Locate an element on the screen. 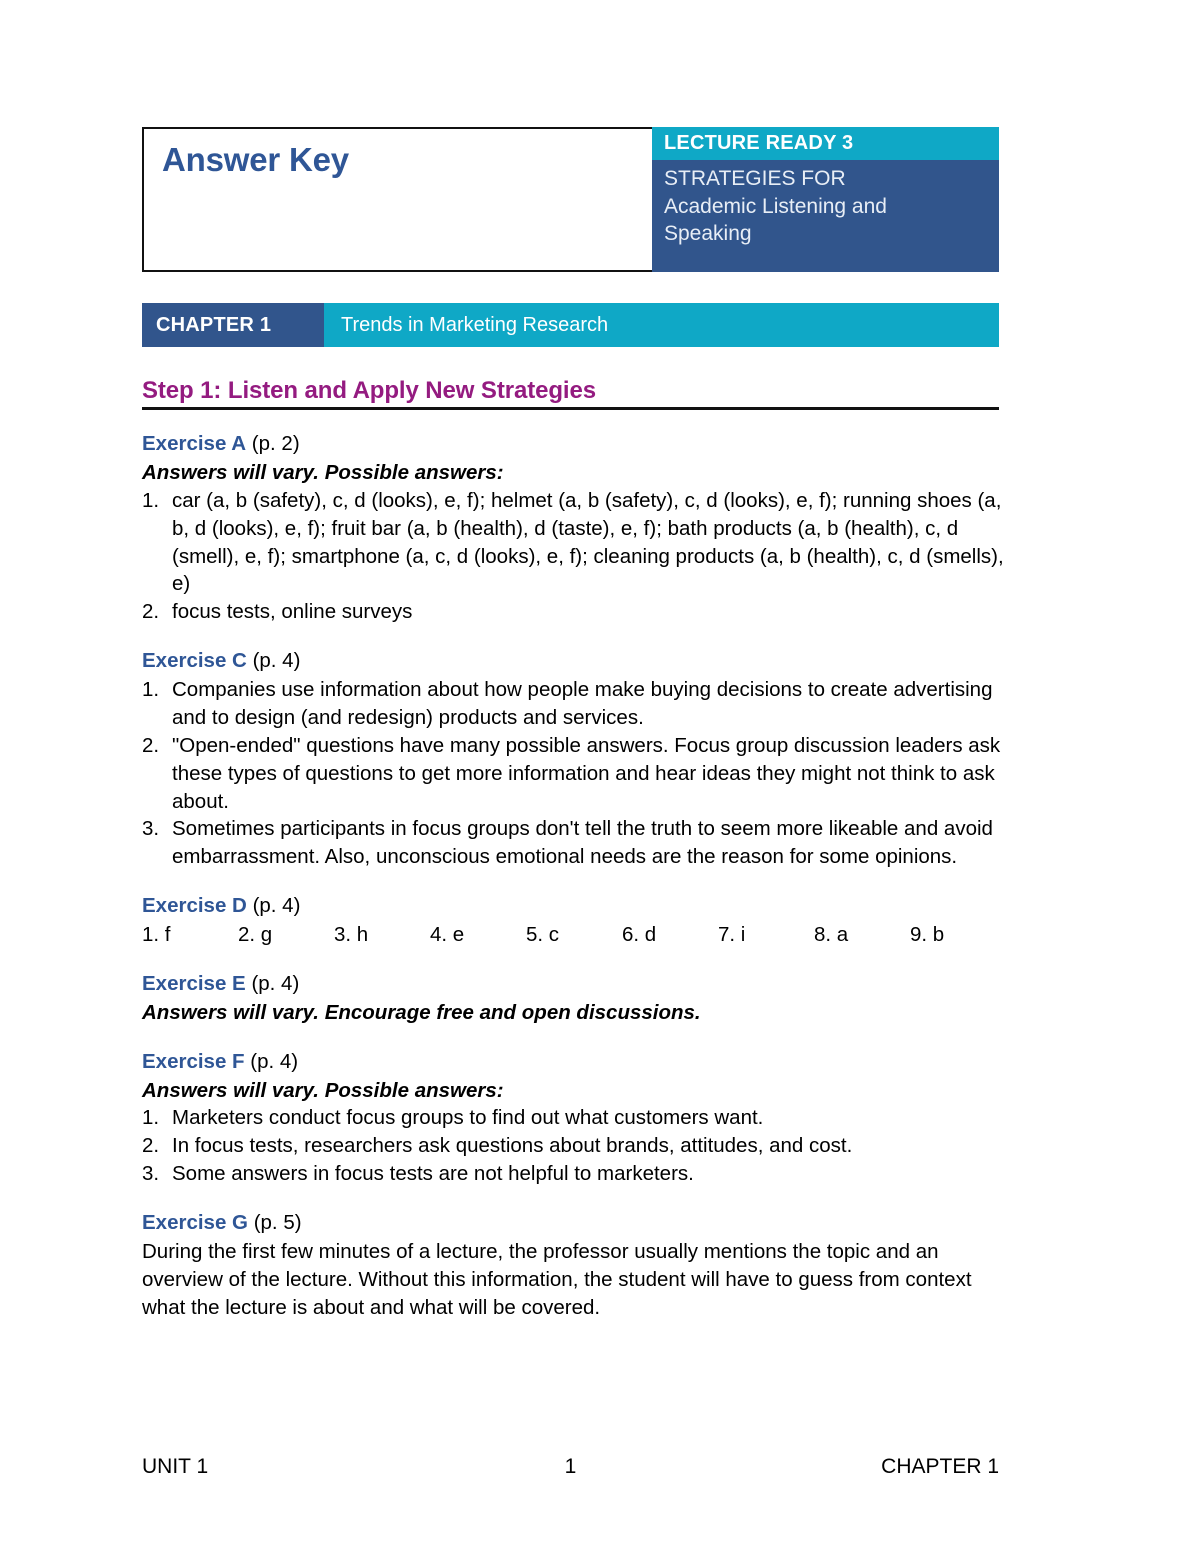 Image resolution: width=1200 pixels, height=1553 pixels. exercise-d-name: Exercise D is located at coordinates (194, 906).